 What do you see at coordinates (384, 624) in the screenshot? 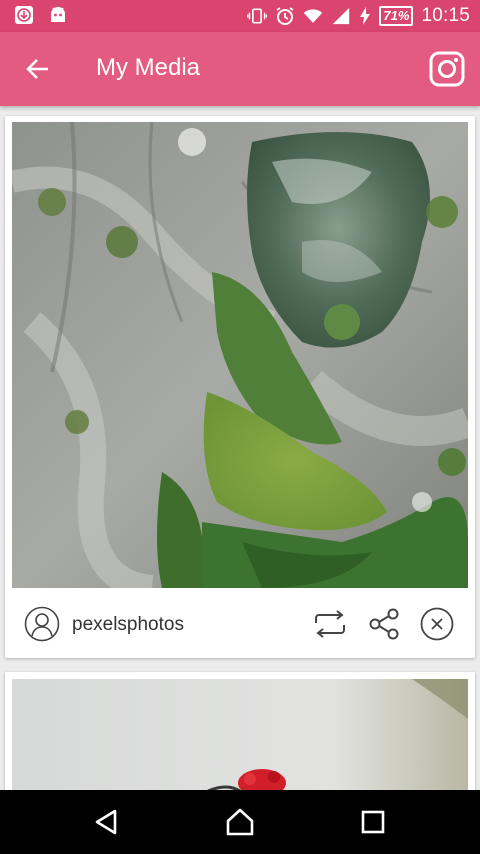
I see `share-icon` at bounding box center [384, 624].